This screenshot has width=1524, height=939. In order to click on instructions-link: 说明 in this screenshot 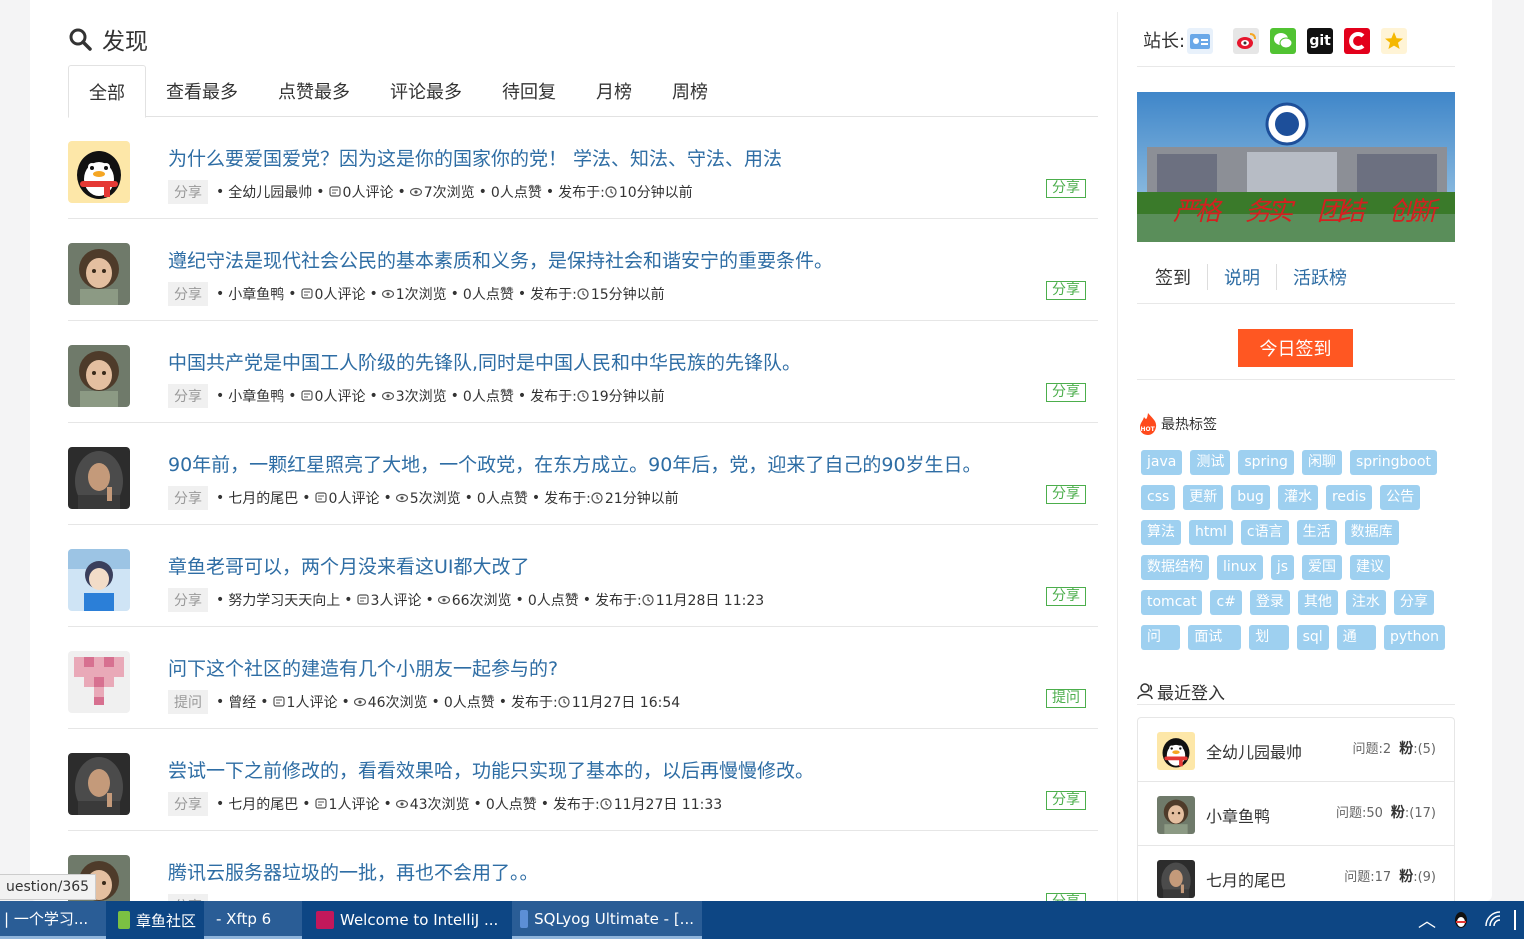, I will do `click(1242, 276)`.